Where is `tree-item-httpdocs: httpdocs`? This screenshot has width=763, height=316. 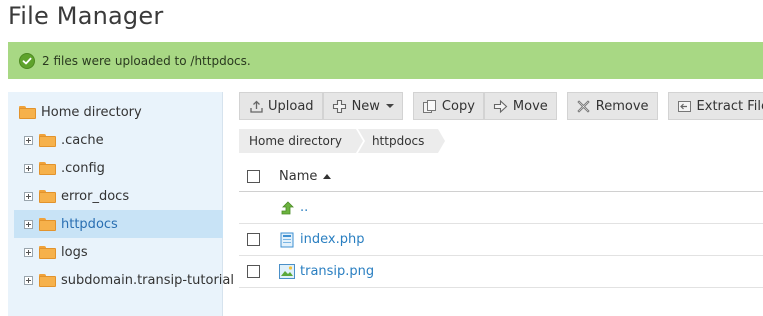
tree-item-httpdocs: httpdocs is located at coordinates (118, 224).